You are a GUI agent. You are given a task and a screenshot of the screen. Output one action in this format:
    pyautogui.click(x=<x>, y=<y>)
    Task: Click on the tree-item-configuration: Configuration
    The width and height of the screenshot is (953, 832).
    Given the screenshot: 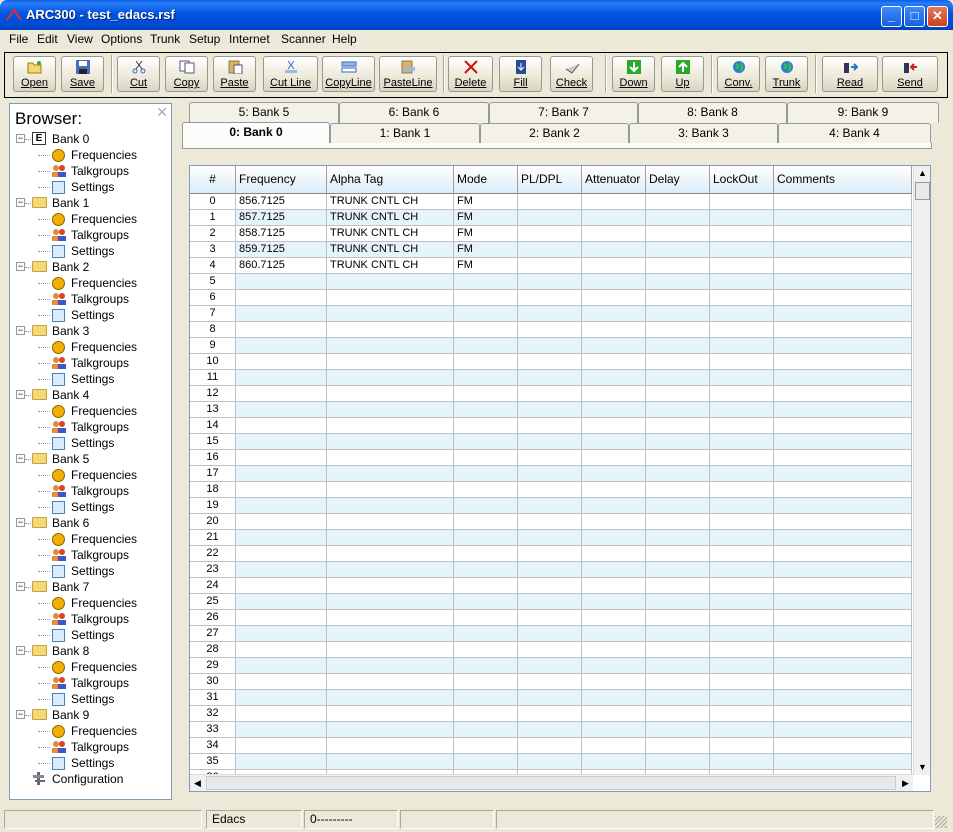 What is the action you would take?
    pyautogui.click(x=90, y=779)
    